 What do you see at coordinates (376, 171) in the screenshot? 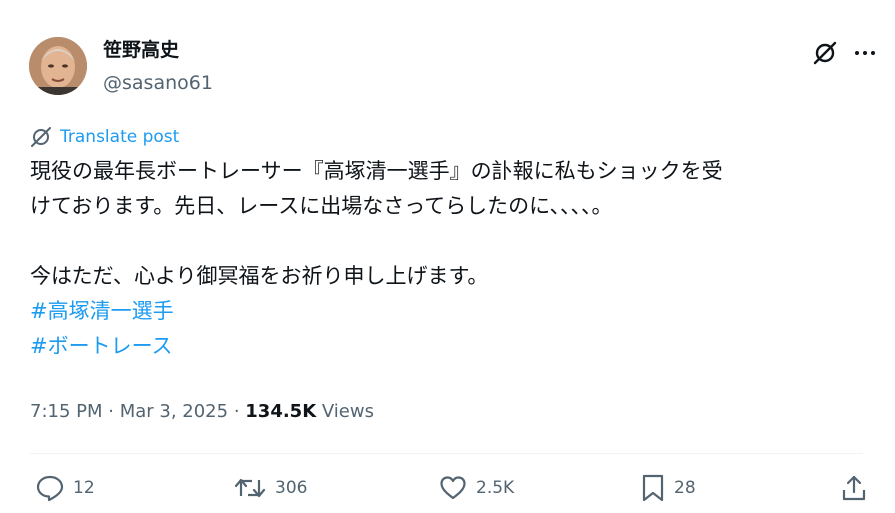
I see `tweet-text-line-1: 現役の最年長ボートレーサー『高塚清一選手』の訃報に私もショックを受` at bounding box center [376, 171].